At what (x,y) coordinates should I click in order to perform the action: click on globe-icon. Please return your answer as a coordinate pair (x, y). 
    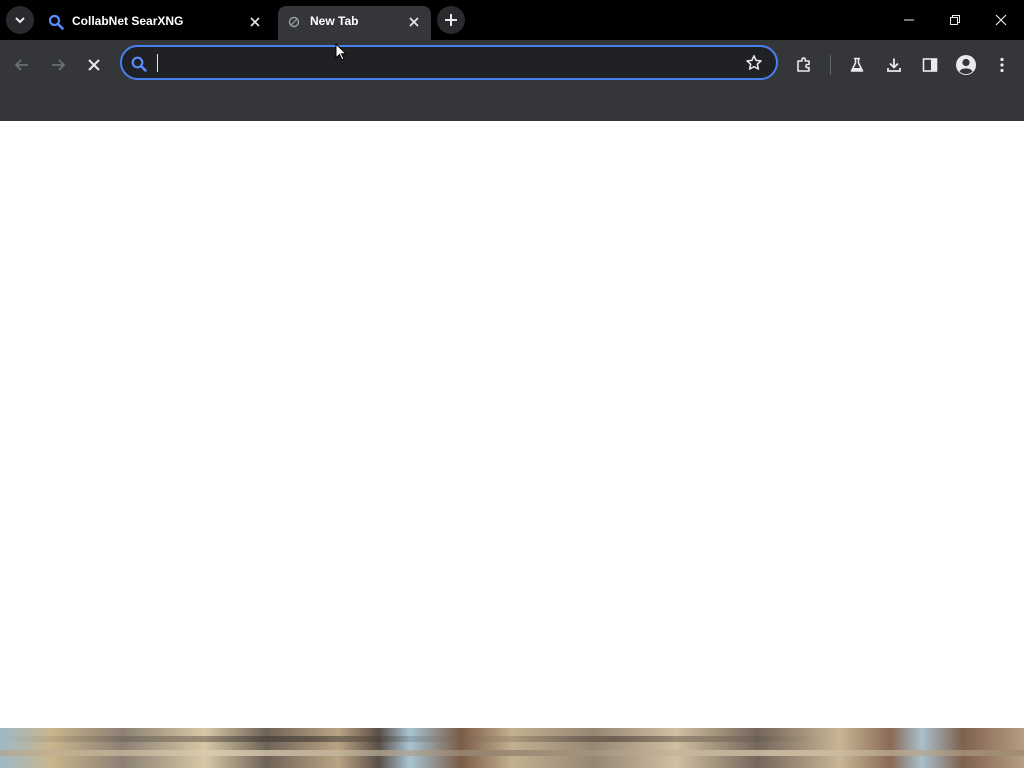
    Looking at the image, I should click on (294, 22).